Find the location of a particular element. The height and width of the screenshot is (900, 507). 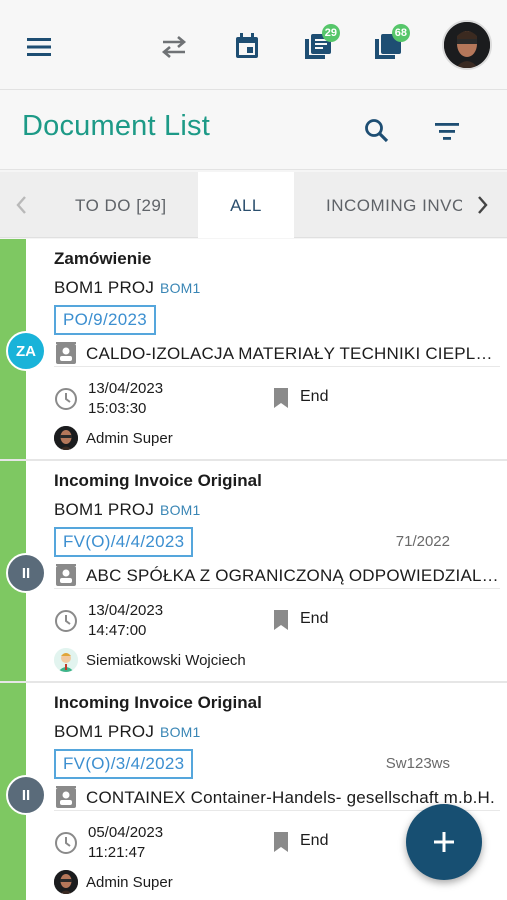

plus-icon is located at coordinates (444, 842).